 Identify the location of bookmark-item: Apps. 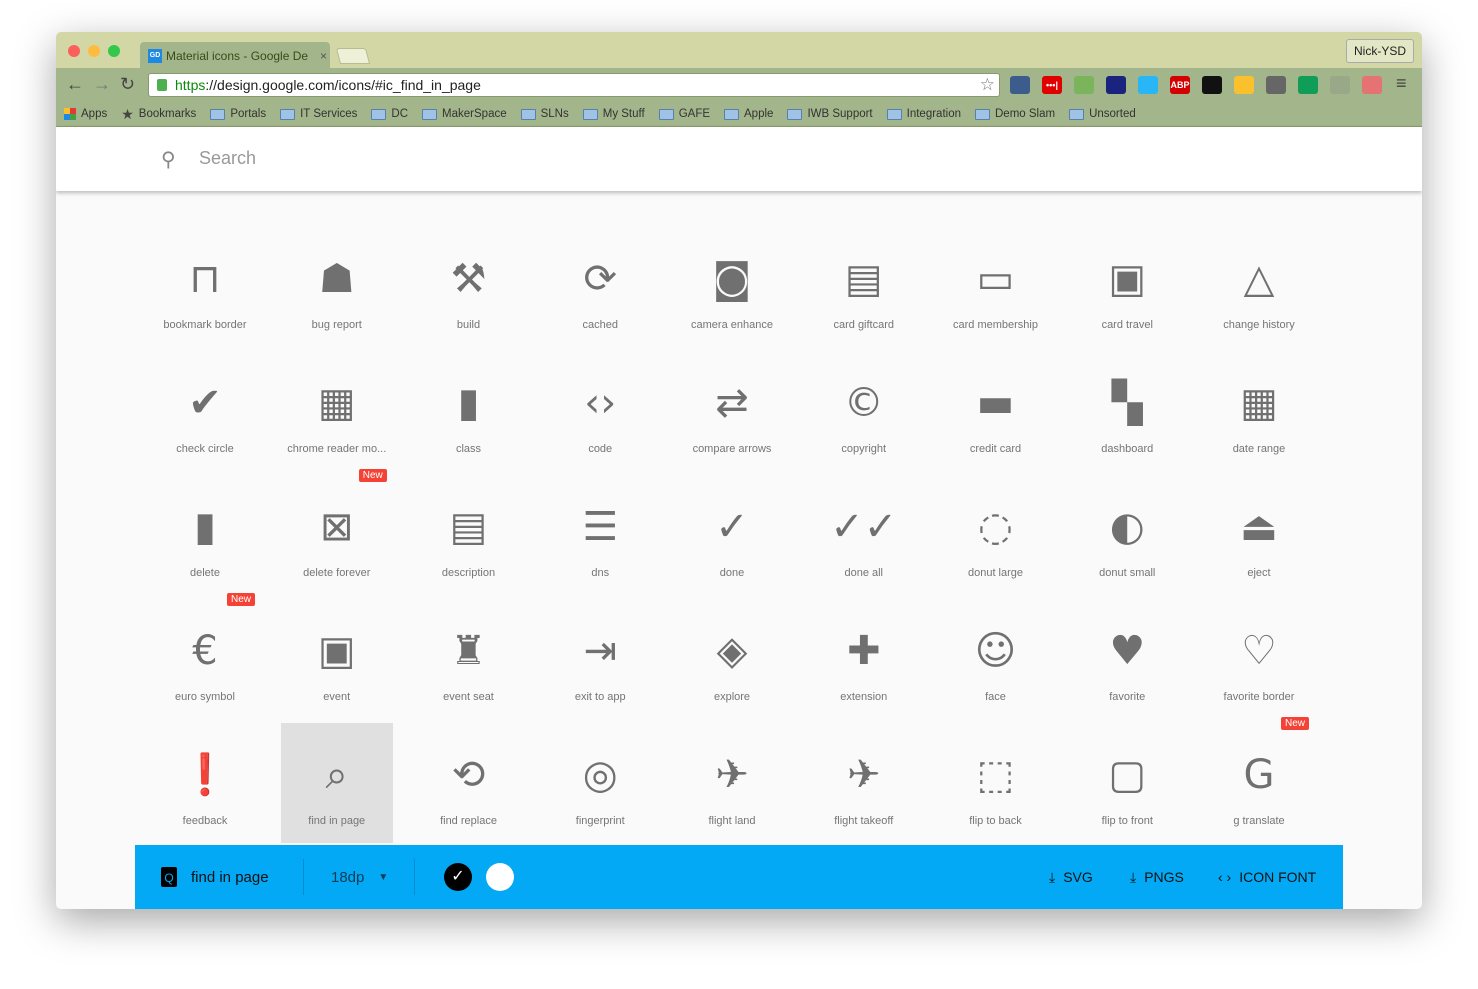
(85, 114).